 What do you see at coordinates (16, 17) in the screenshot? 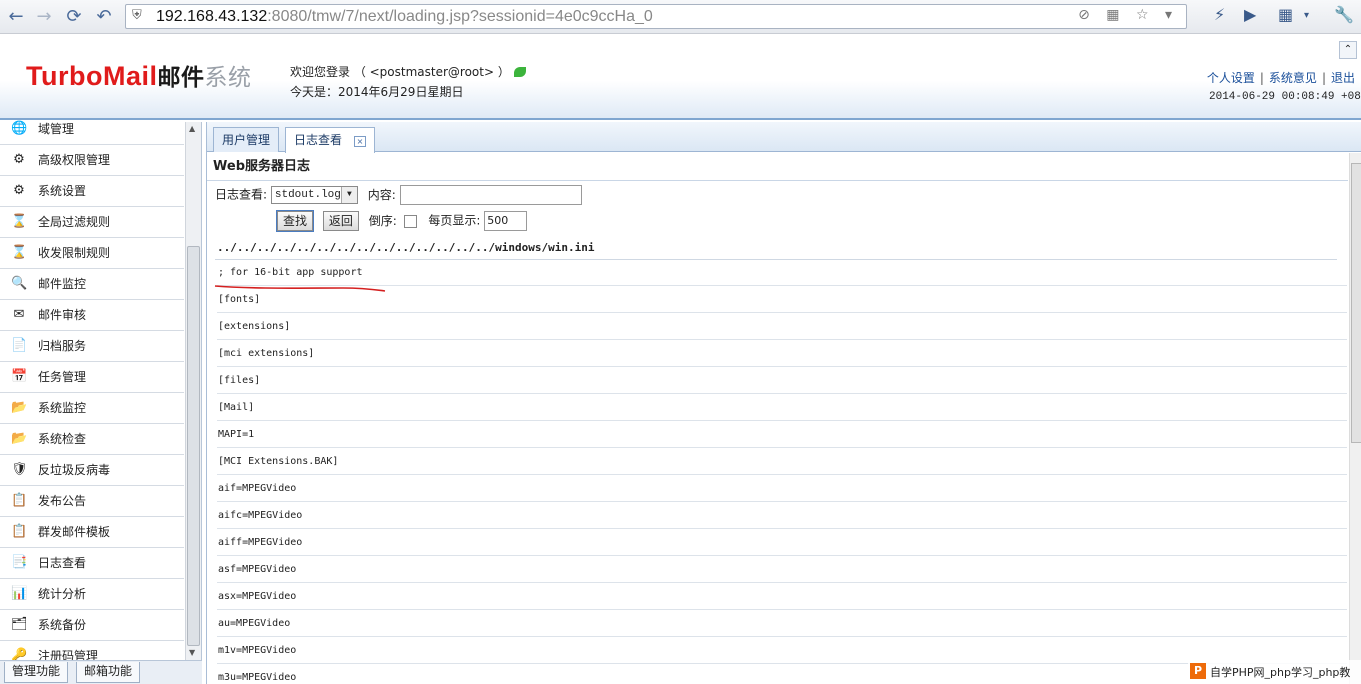
I see `back-icon: ←` at bounding box center [16, 17].